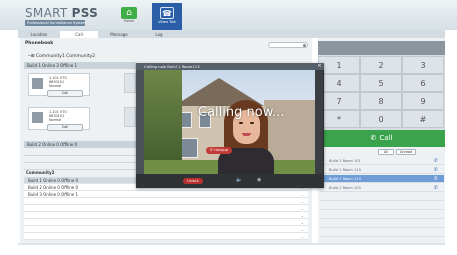 The image size is (457, 255). I want to click on key-8: 8, so click(381, 101).